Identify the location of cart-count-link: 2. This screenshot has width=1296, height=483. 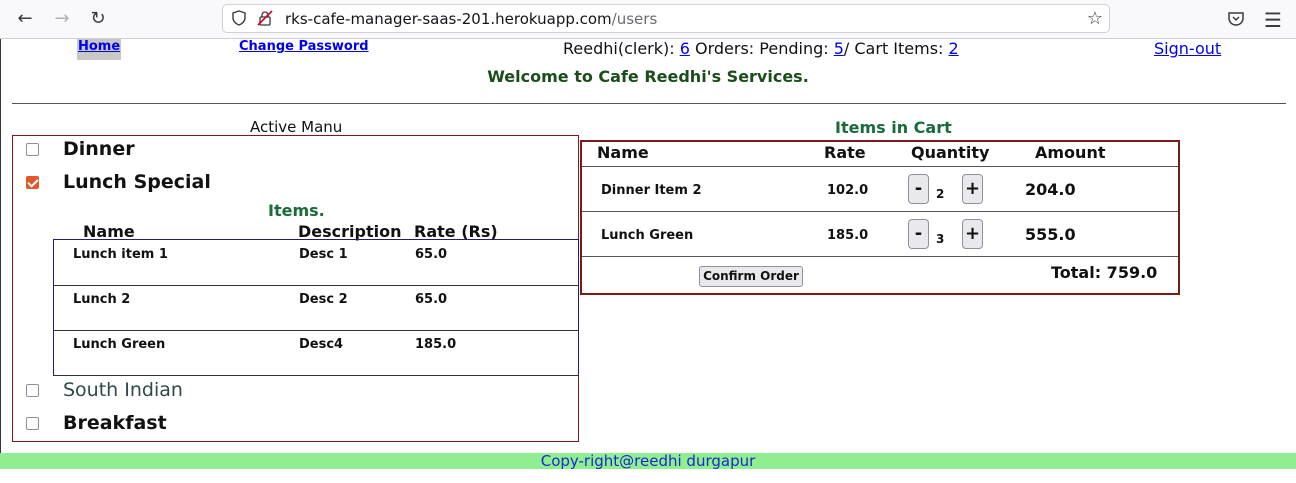
(954, 48).